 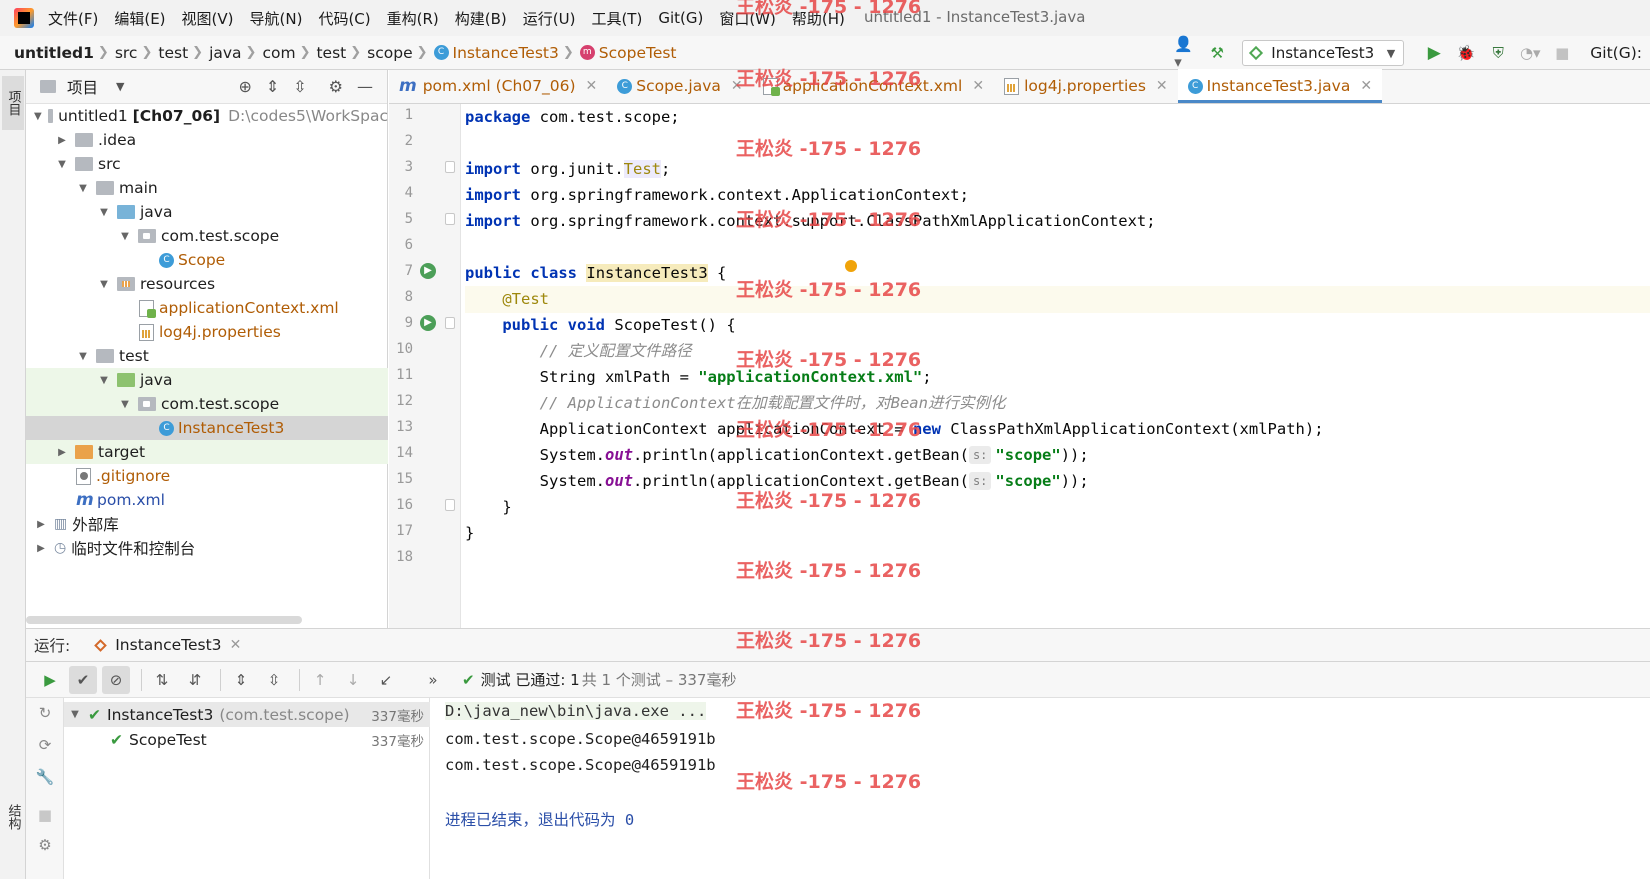 What do you see at coordinates (365, 86) in the screenshot?
I see `minimize-icon: —` at bounding box center [365, 86].